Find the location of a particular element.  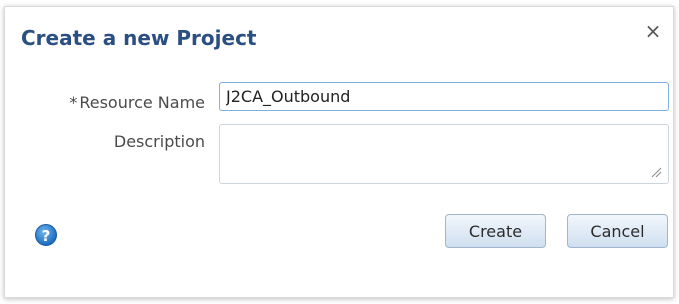

resource-name-label: * Resource Name is located at coordinates (137, 102).